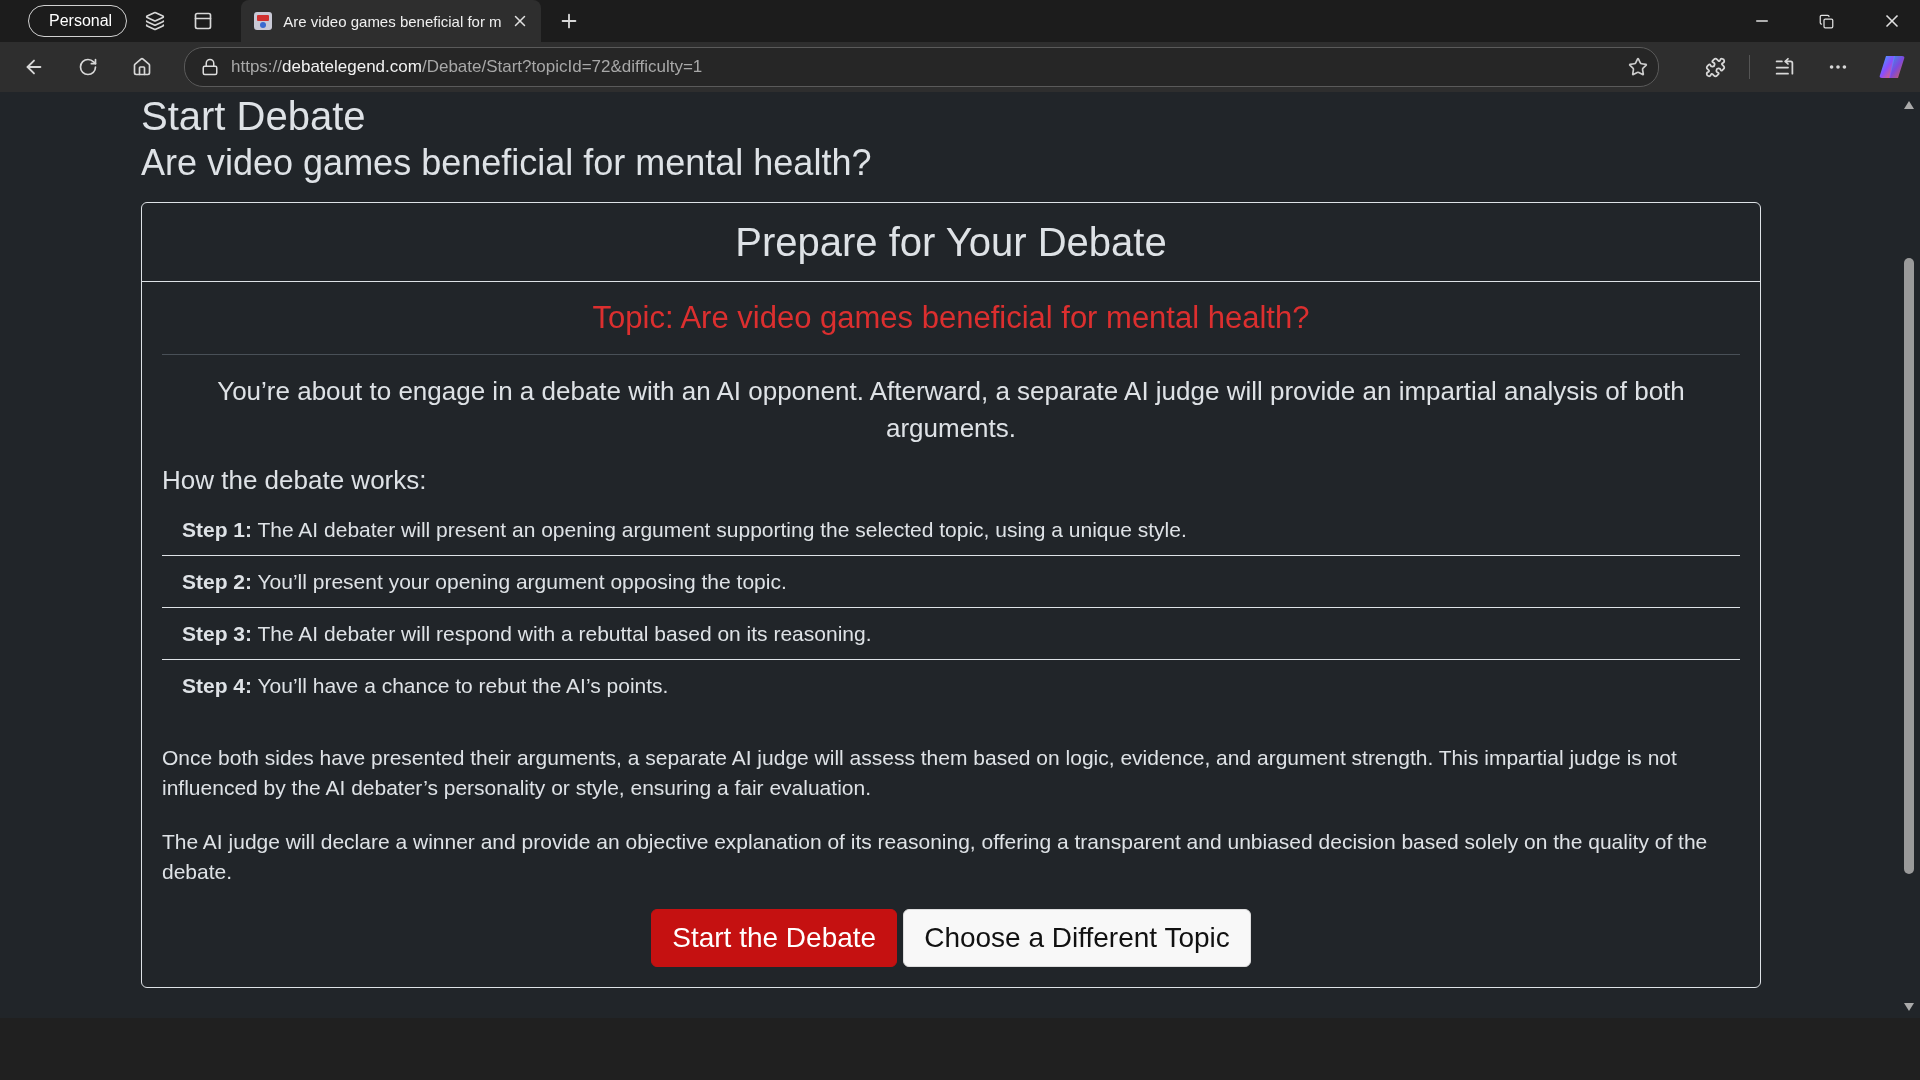 Image resolution: width=1920 pixels, height=1080 pixels. I want to click on browser-tab: Are video games beneficial for m, so click(391, 21).